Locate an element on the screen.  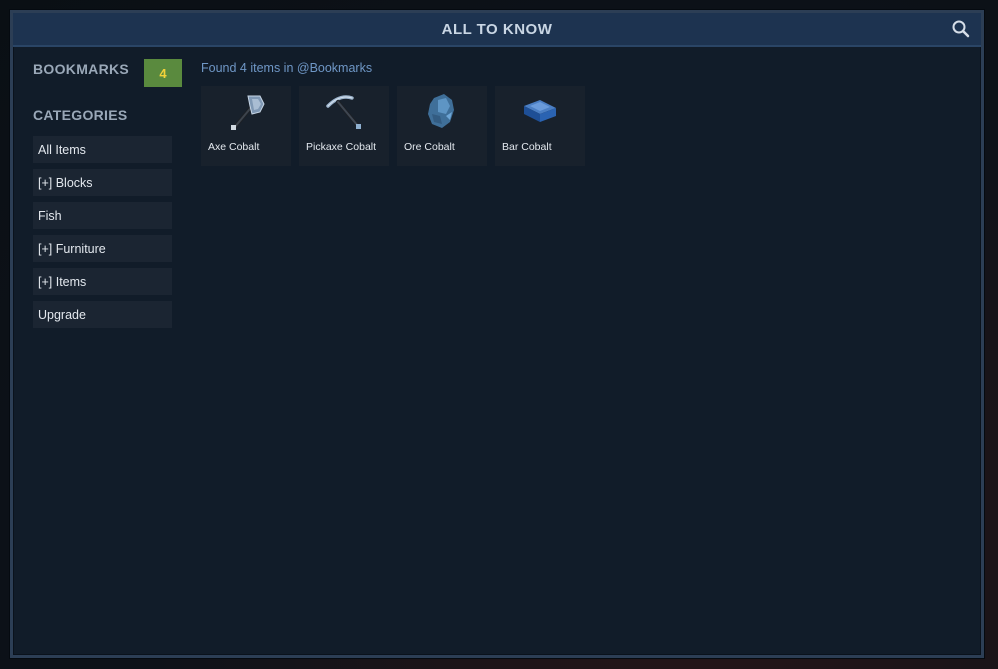
item-card-ore-cobalt: Ore Cobalt is located at coordinates (442, 126).